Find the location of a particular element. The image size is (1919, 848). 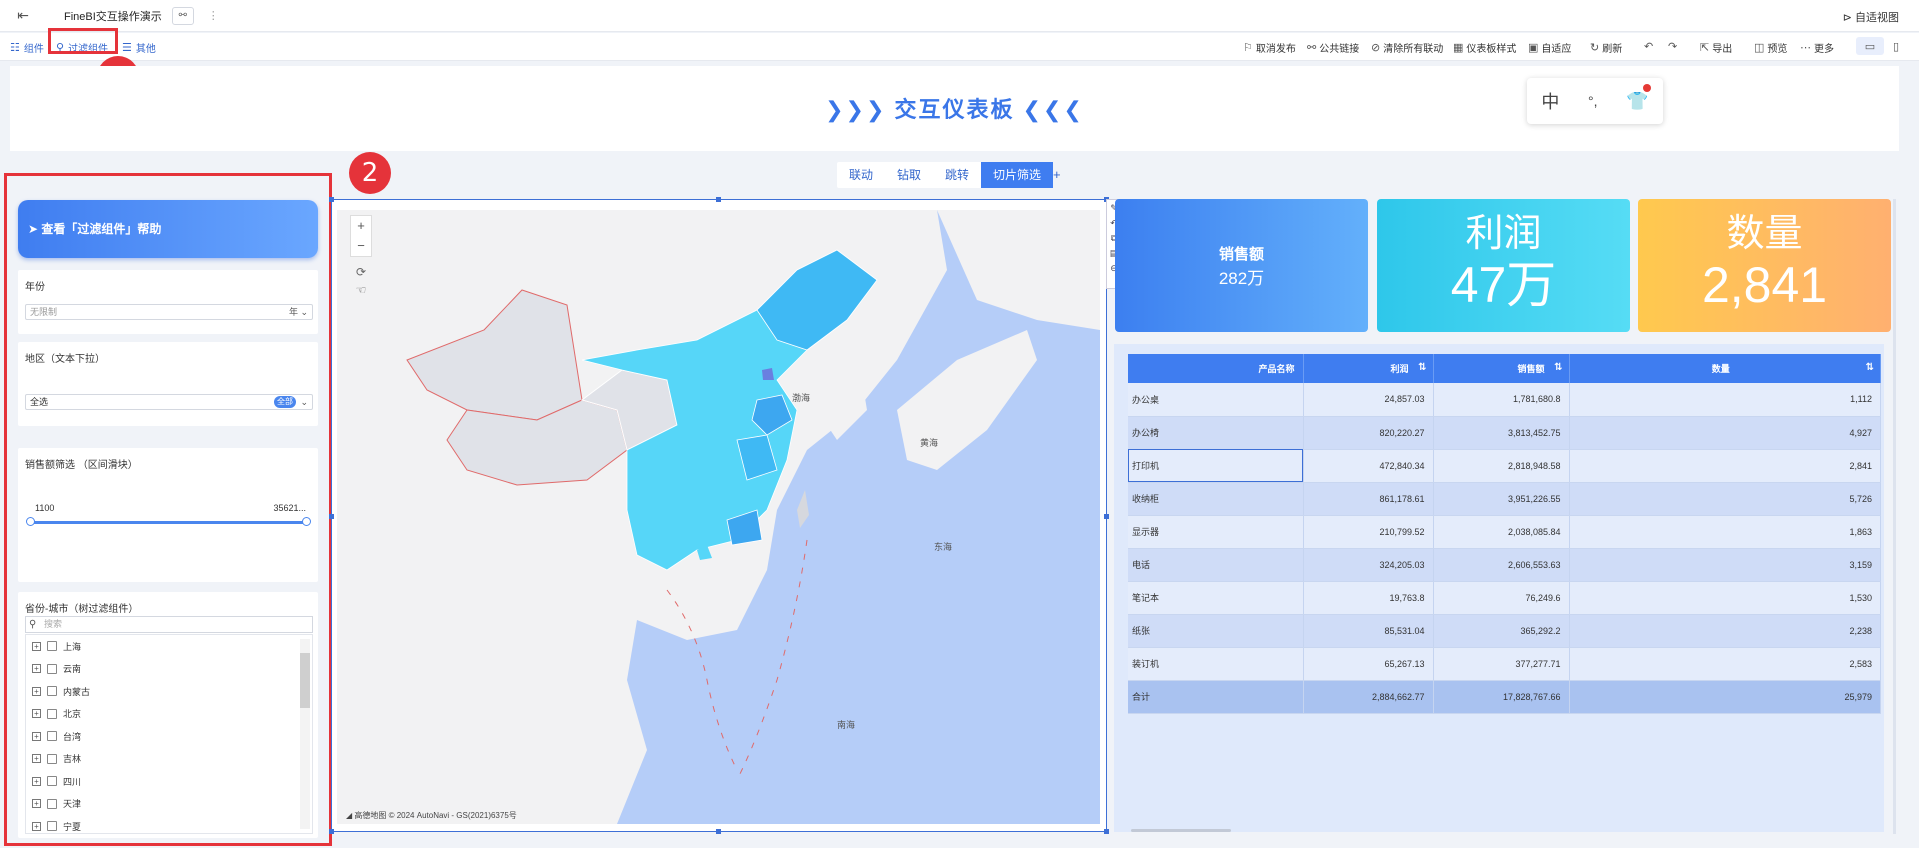

unpublish-icon: ⚐ is located at coordinates (1248, 48).